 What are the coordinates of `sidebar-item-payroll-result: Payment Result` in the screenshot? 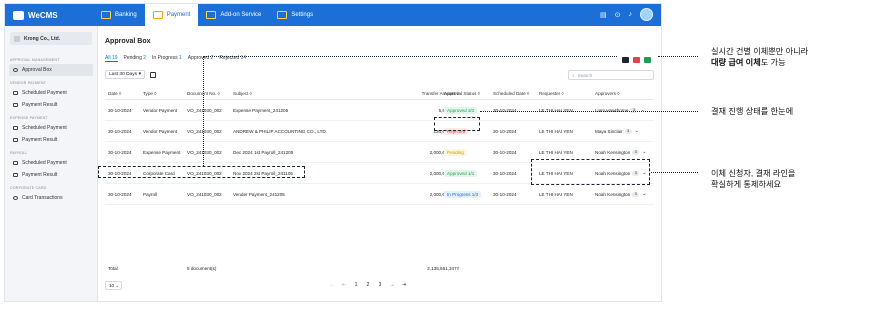 It's located at (51, 175).